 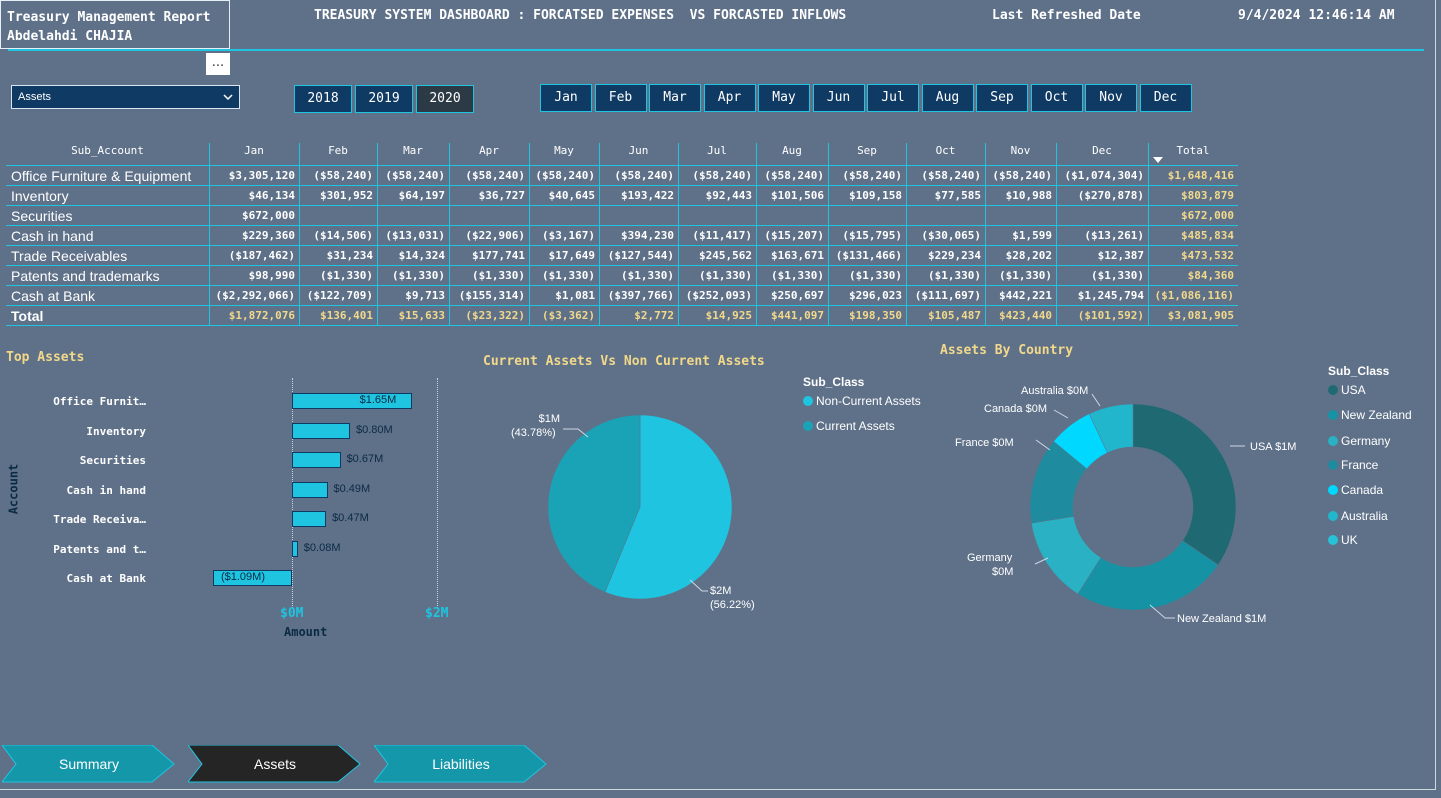 I want to click on legend-item-uk: UK, so click(x=1343, y=540).